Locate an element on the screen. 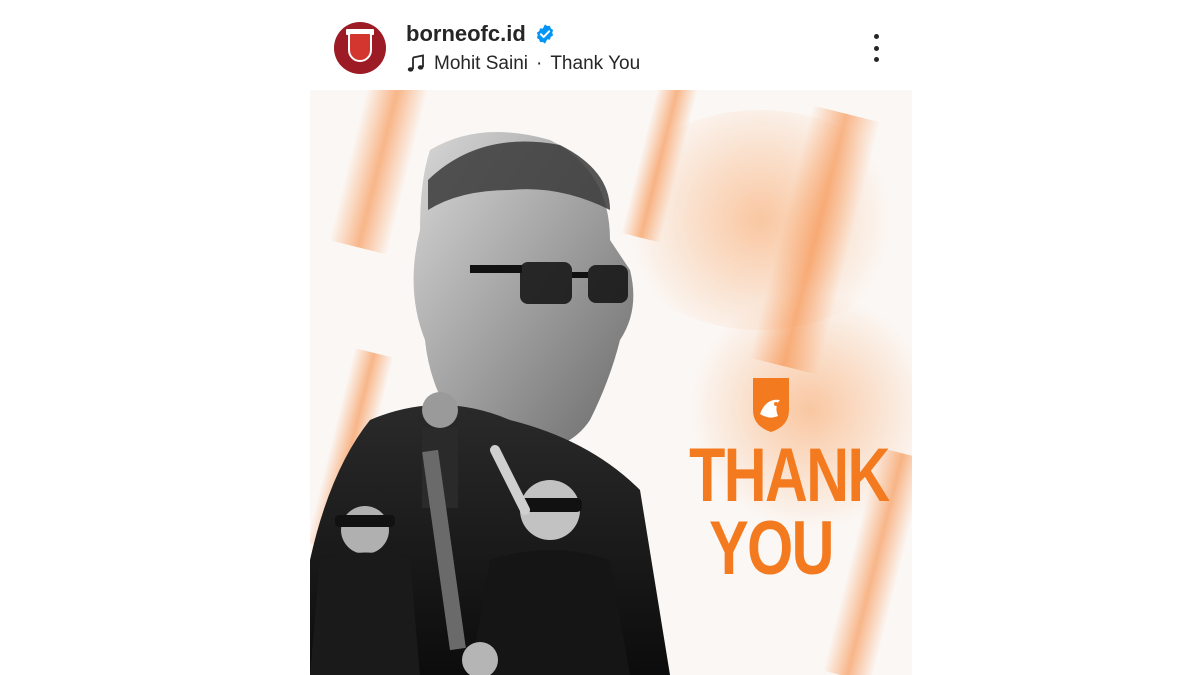  username: borneofc.id is located at coordinates (466, 34).